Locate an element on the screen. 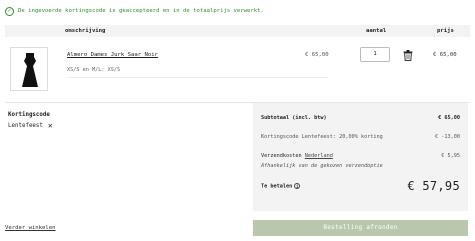 This screenshot has width=475, height=241. trash-icon is located at coordinates (408, 55).